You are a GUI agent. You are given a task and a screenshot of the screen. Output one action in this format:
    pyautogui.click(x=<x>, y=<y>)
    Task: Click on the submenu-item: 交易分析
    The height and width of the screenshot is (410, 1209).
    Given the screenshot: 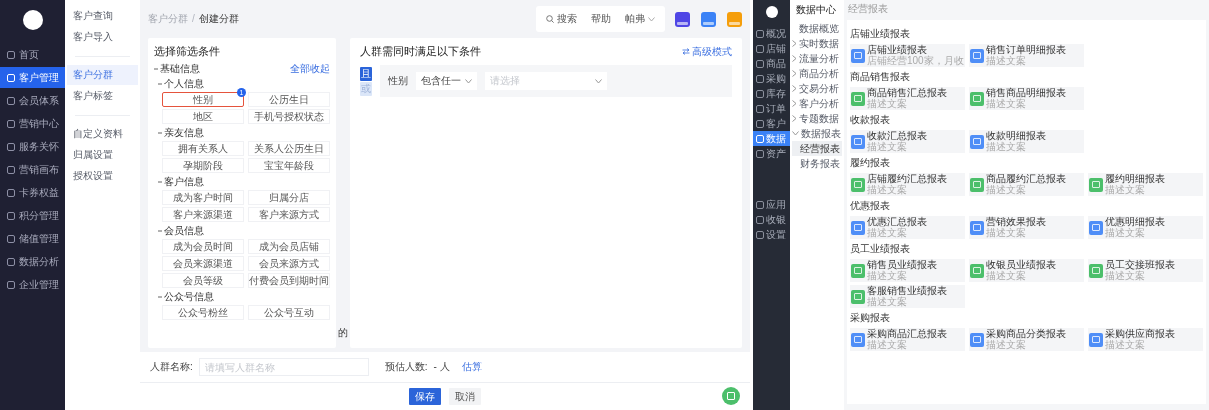 What is the action you would take?
    pyautogui.click(x=817, y=88)
    